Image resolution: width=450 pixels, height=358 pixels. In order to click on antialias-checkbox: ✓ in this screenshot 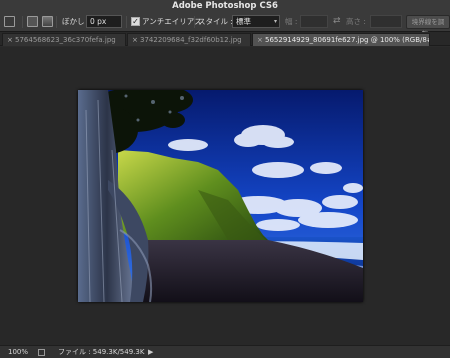, I will do `click(135, 21)`.